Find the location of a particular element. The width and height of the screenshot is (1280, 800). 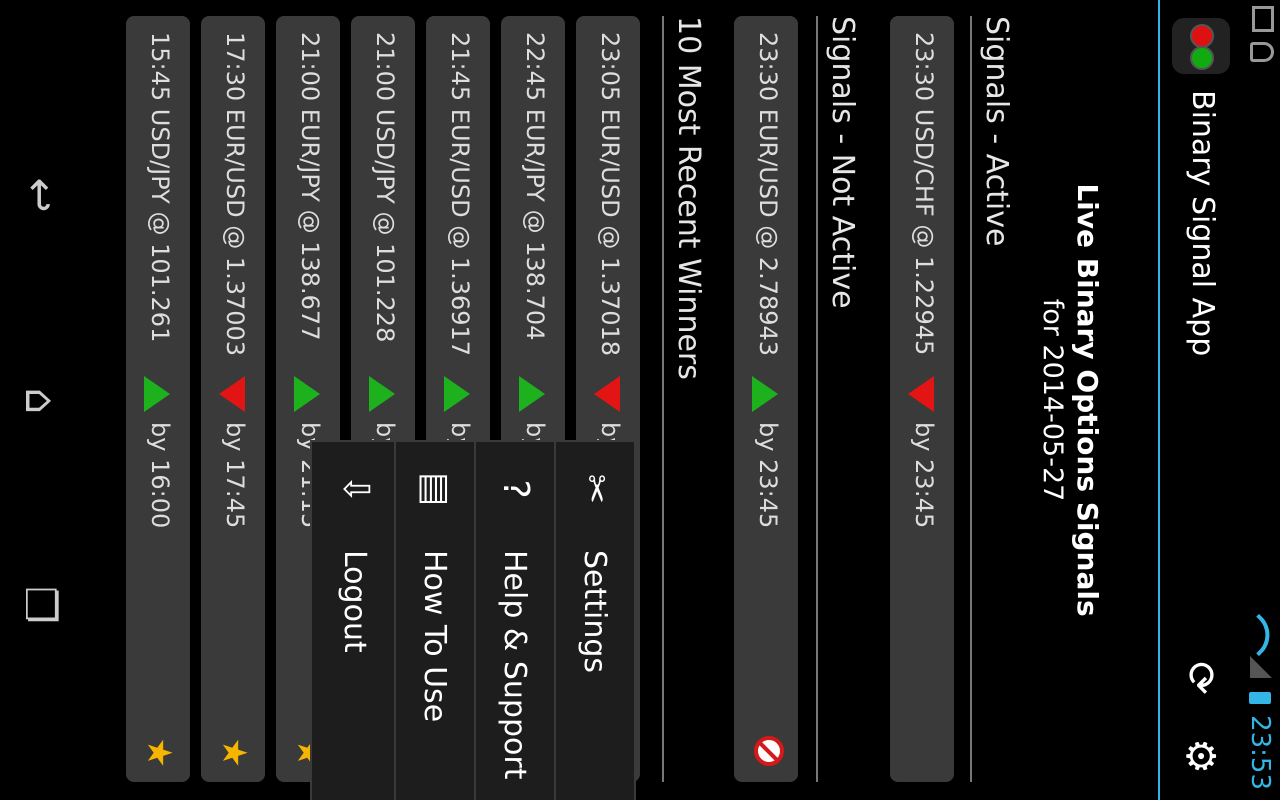

signal-text: 21:00 USD/JPY @ 101.228 is located at coordinates (385, 187).